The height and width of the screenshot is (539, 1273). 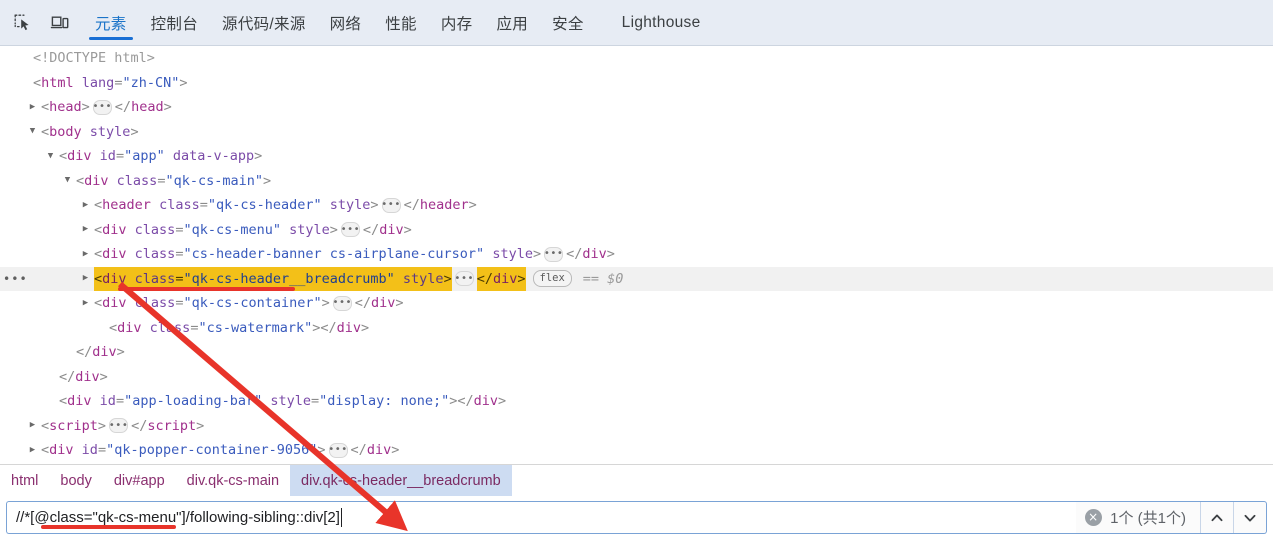 I want to click on attrval-container: "qk-cs-container", so click(x=252, y=303).